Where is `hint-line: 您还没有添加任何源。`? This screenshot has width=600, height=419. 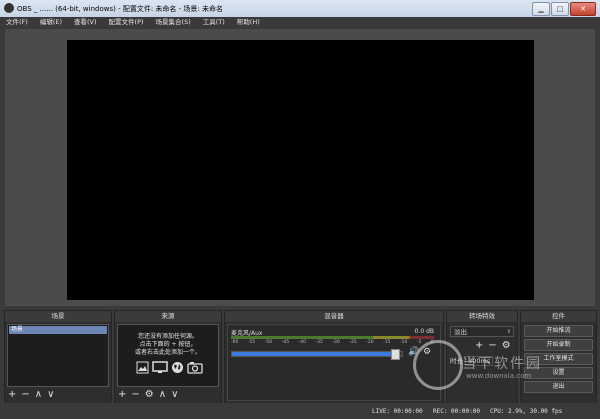 hint-line: 您还没有添加任何源。 is located at coordinates (167, 336).